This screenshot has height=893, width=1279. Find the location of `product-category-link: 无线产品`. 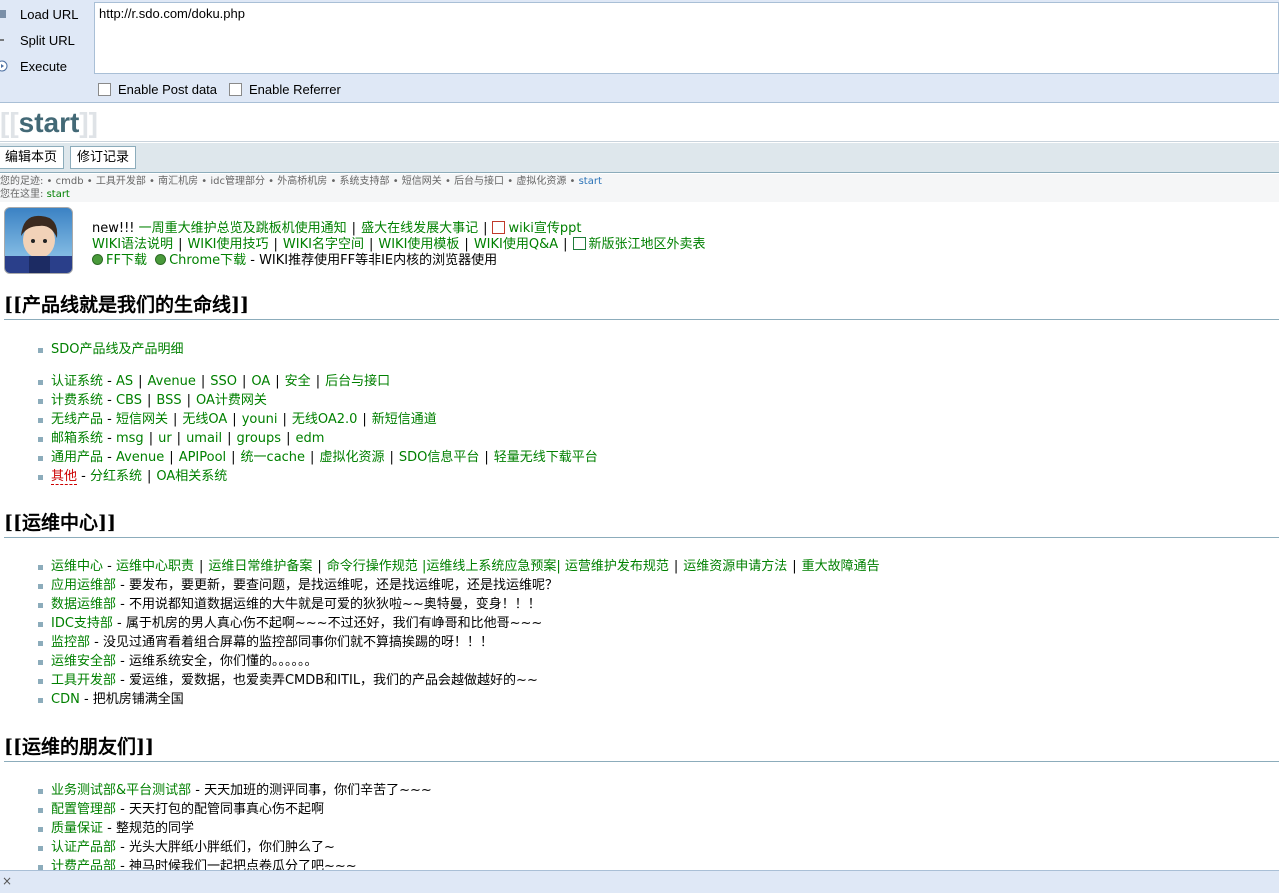

product-category-link: 无线产品 is located at coordinates (77, 419).